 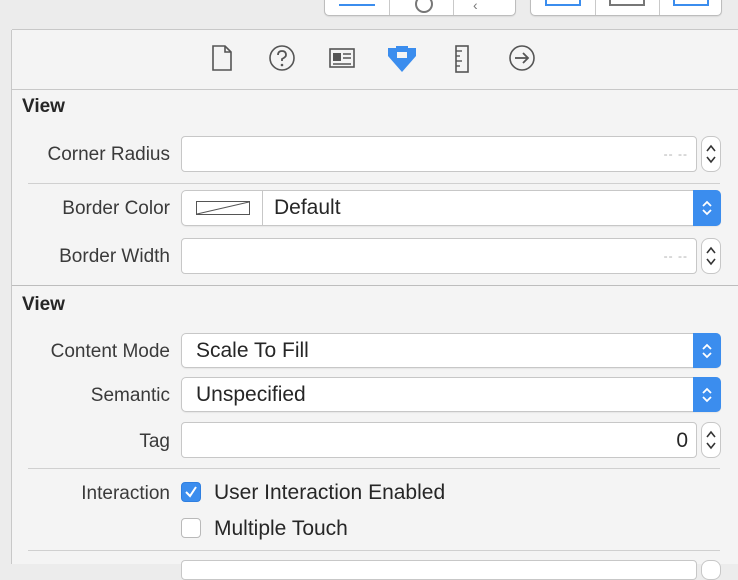 I want to click on back-chevron-icon: ‹, so click(x=475, y=6).